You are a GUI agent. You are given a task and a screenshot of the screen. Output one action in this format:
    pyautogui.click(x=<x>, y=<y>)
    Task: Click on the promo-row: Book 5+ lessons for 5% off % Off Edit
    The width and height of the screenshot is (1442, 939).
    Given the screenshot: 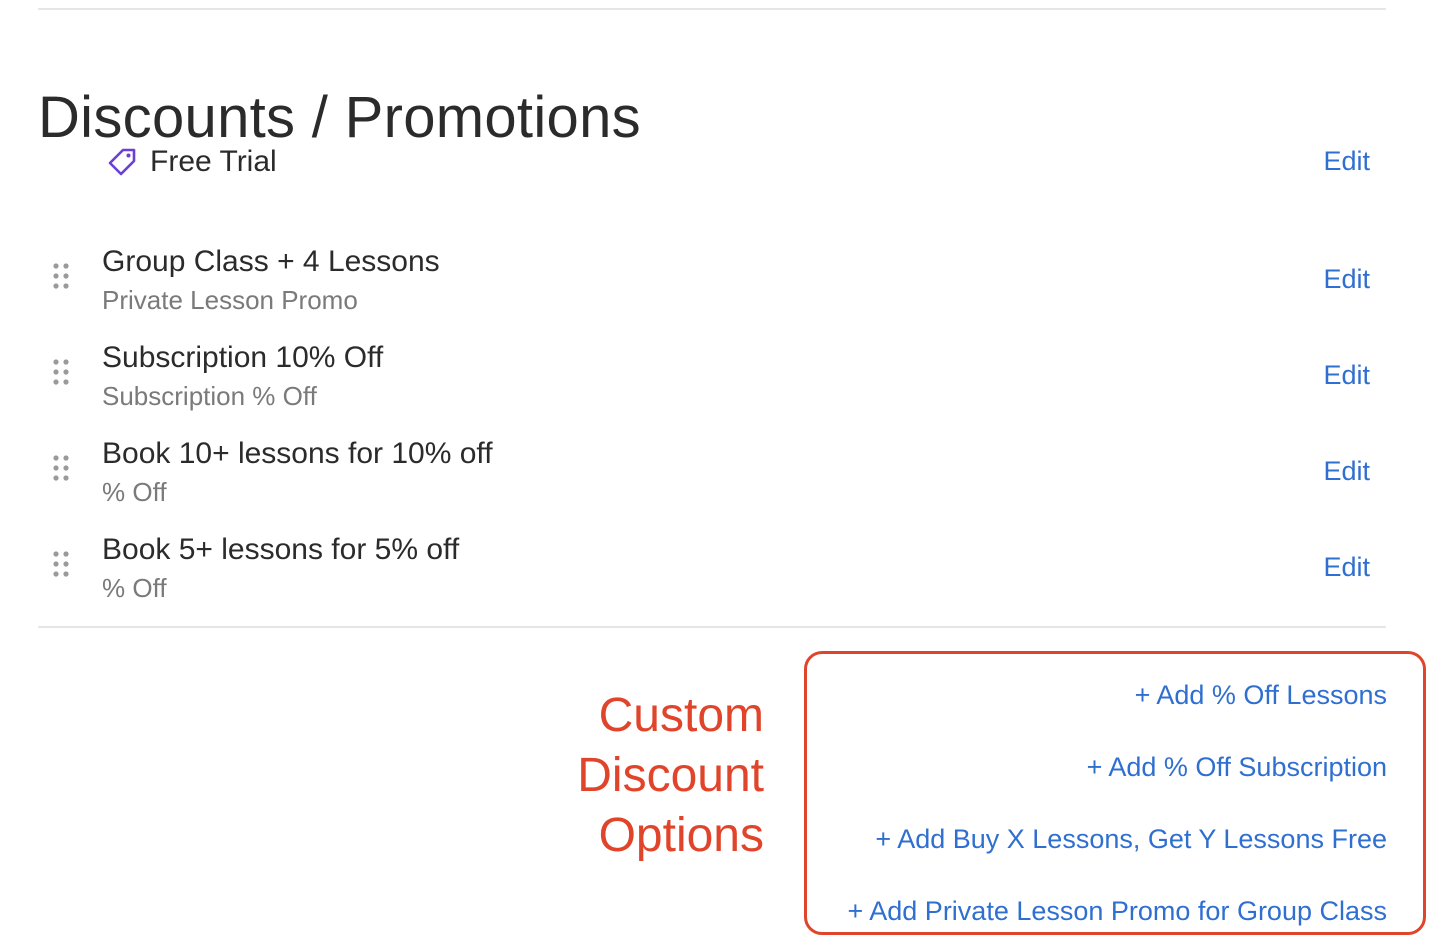 What is the action you would take?
    pyautogui.click(x=712, y=580)
    